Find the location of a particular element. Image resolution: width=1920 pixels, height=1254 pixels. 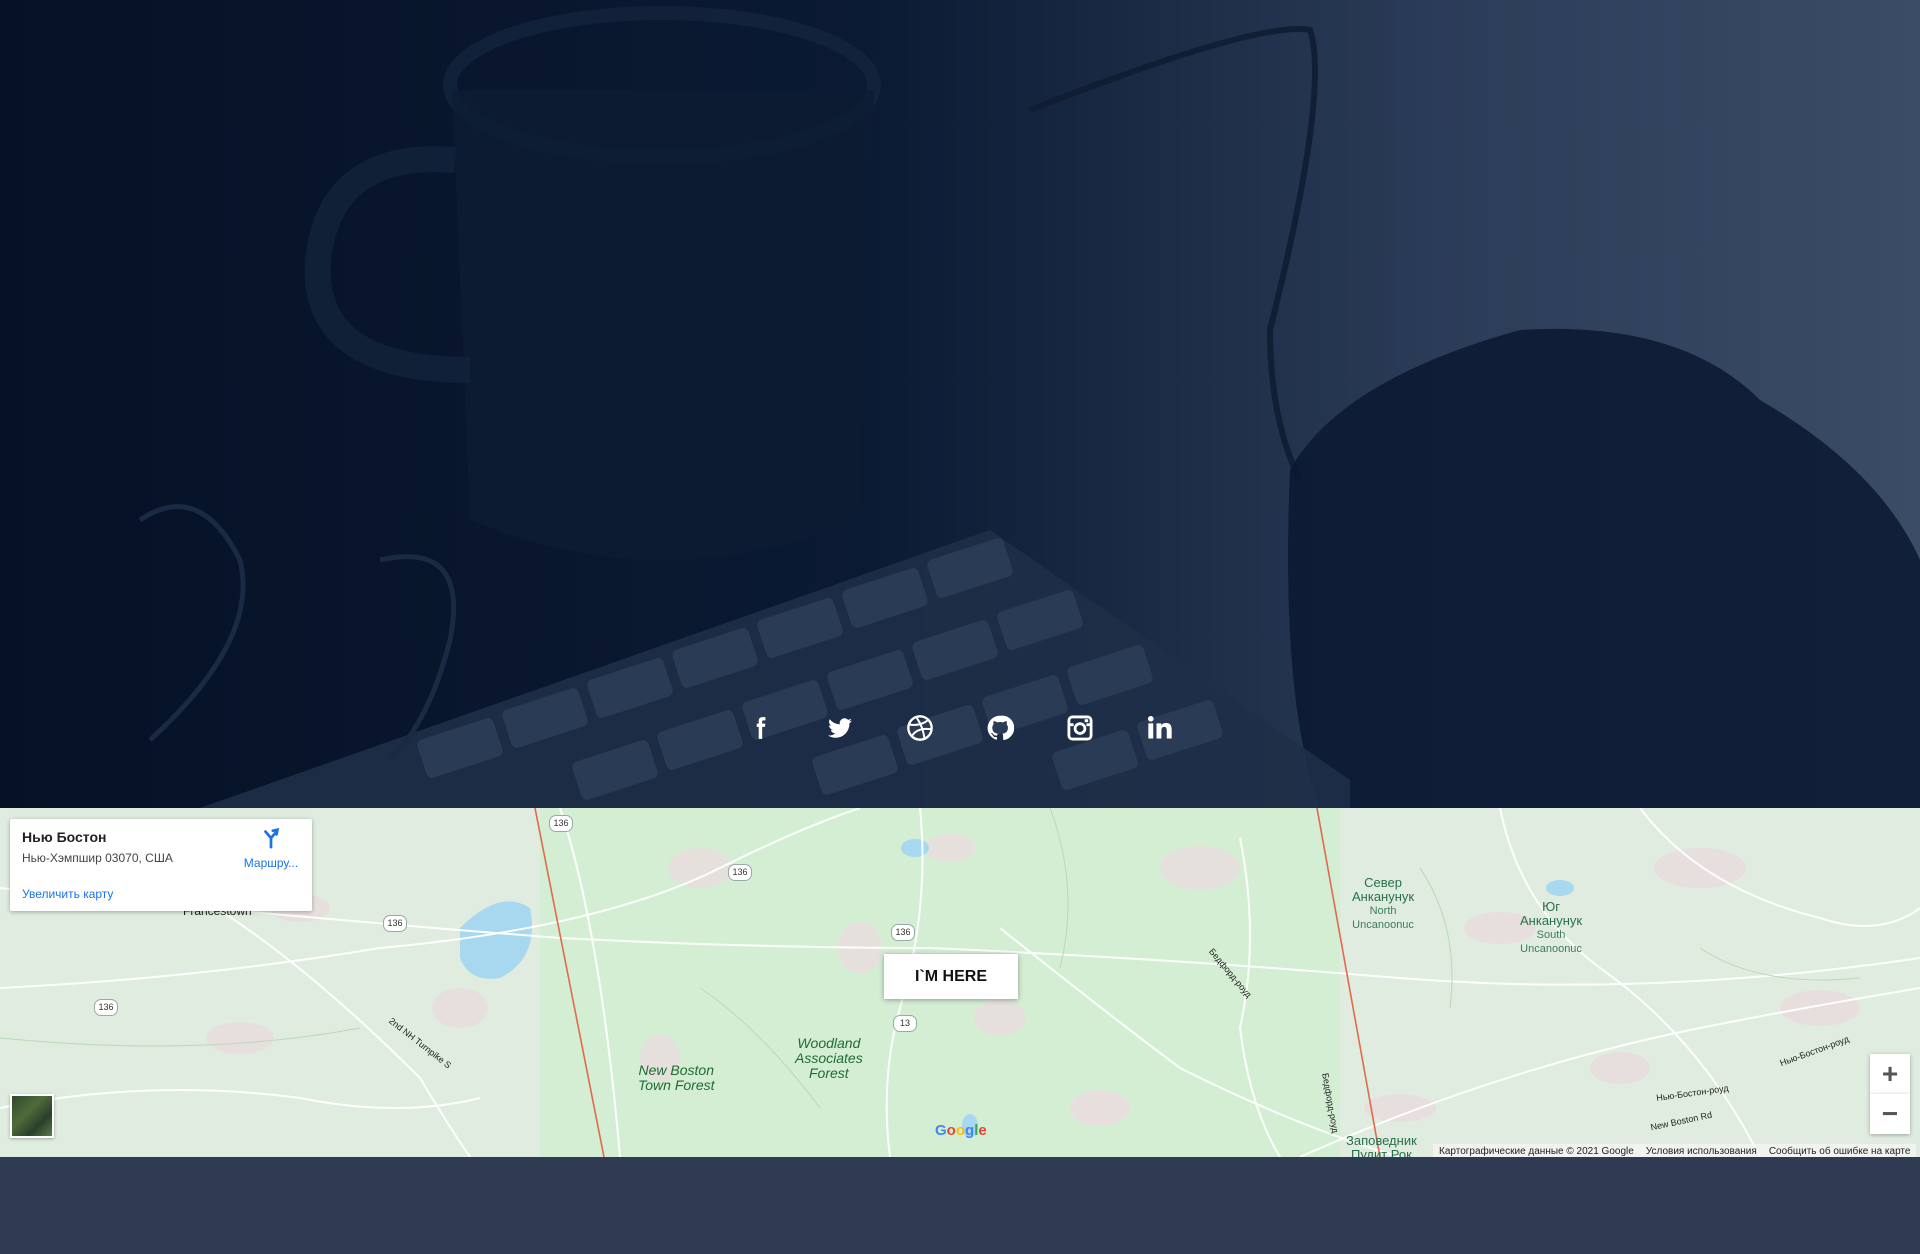

facebook-icon is located at coordinates (760, 728).